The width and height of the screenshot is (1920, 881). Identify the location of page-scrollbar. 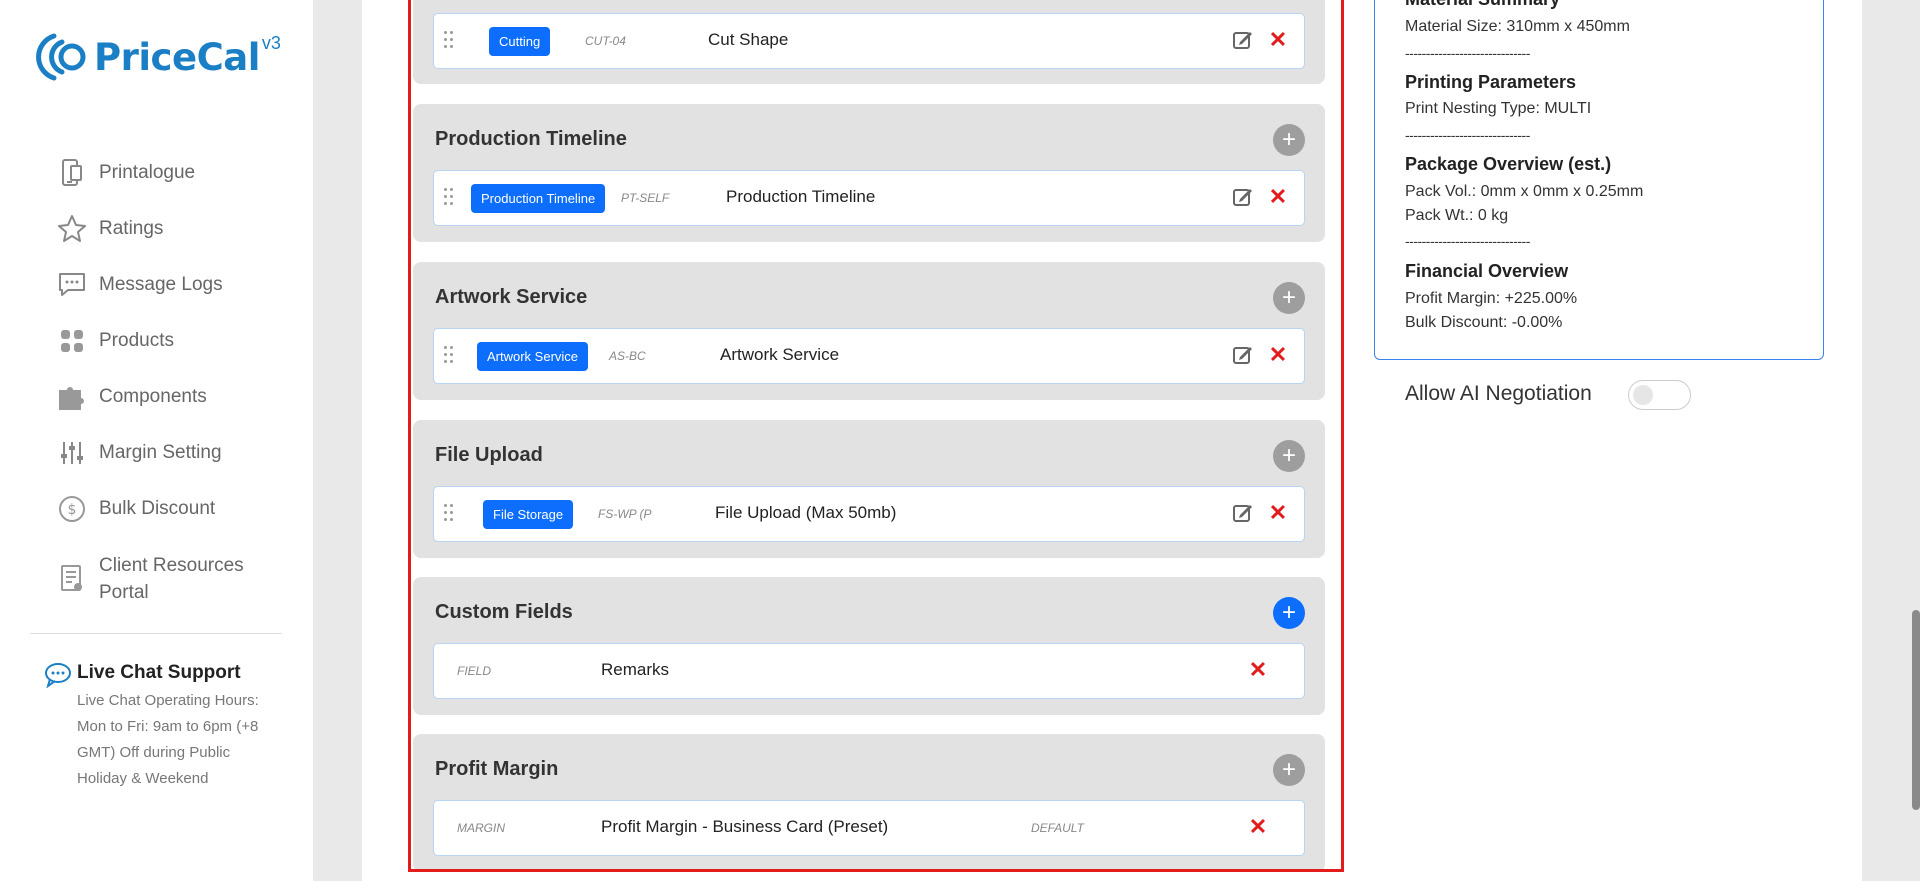
(1916, 710).